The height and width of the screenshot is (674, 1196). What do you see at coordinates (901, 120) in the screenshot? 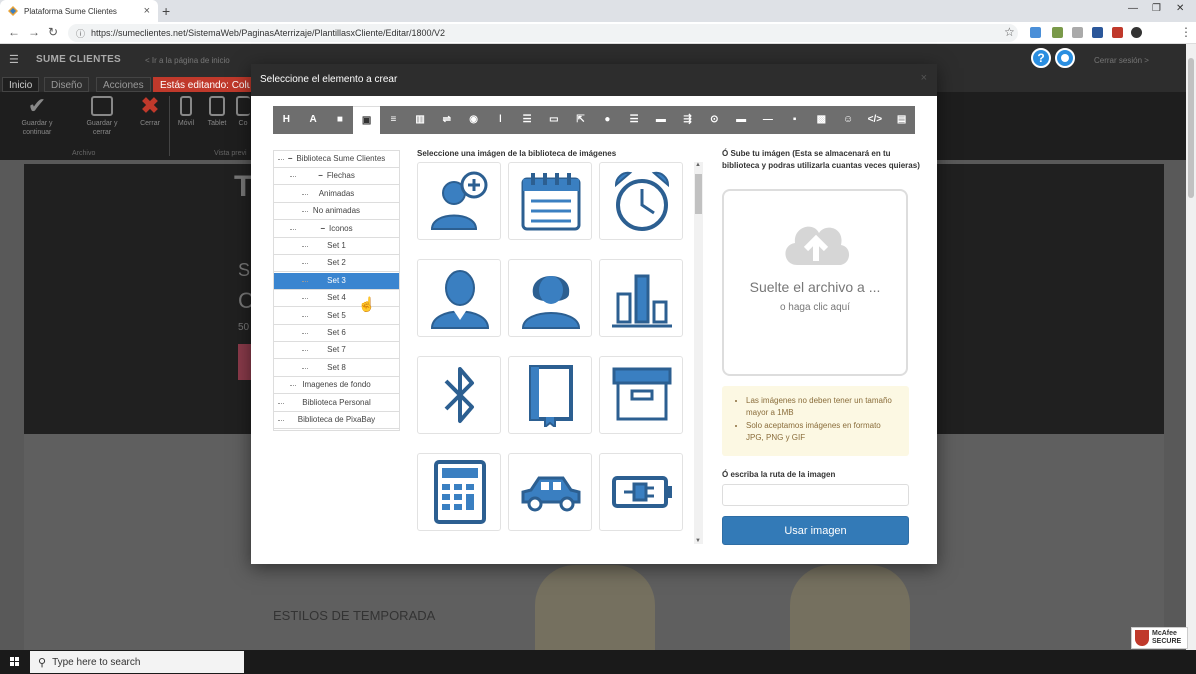
I see `element-type-button: ▤` at bounding box center [901, 120].